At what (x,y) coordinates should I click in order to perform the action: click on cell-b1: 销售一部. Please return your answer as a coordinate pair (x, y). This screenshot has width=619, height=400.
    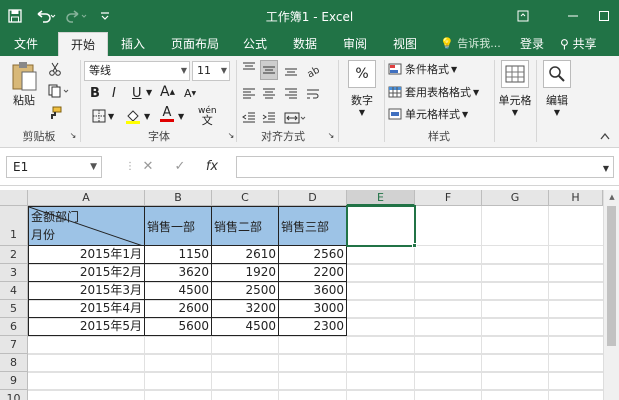
    Looking at the image, I should click on (178, 226).